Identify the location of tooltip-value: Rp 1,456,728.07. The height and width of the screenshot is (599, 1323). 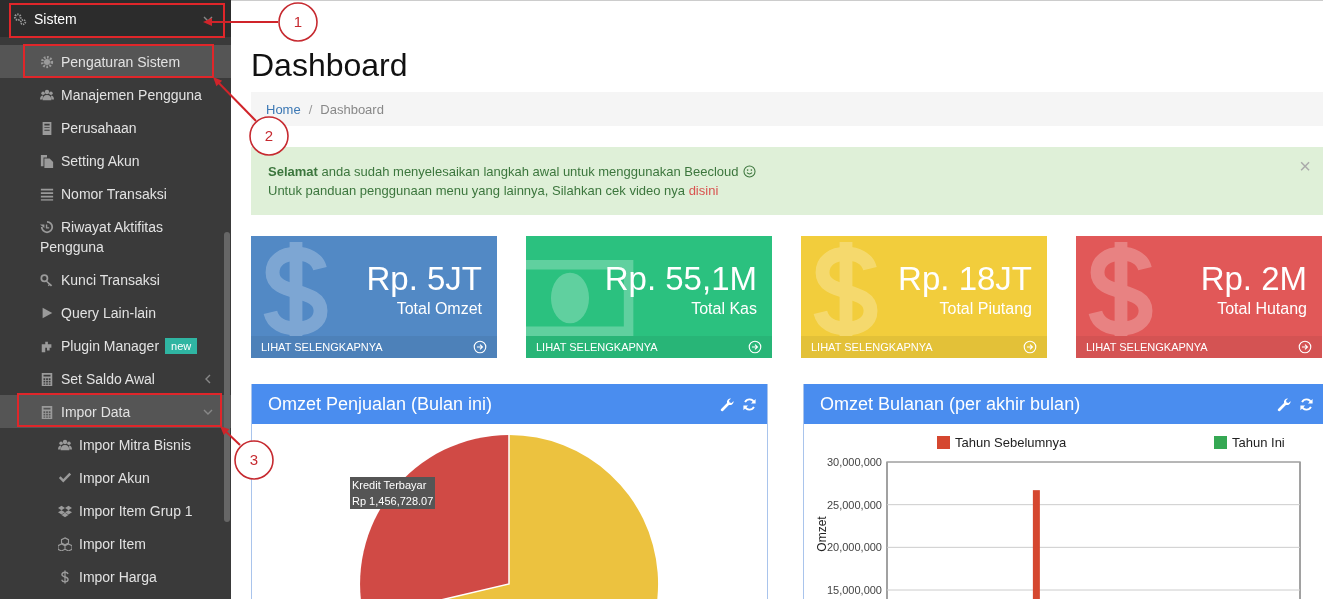
(393, 501).